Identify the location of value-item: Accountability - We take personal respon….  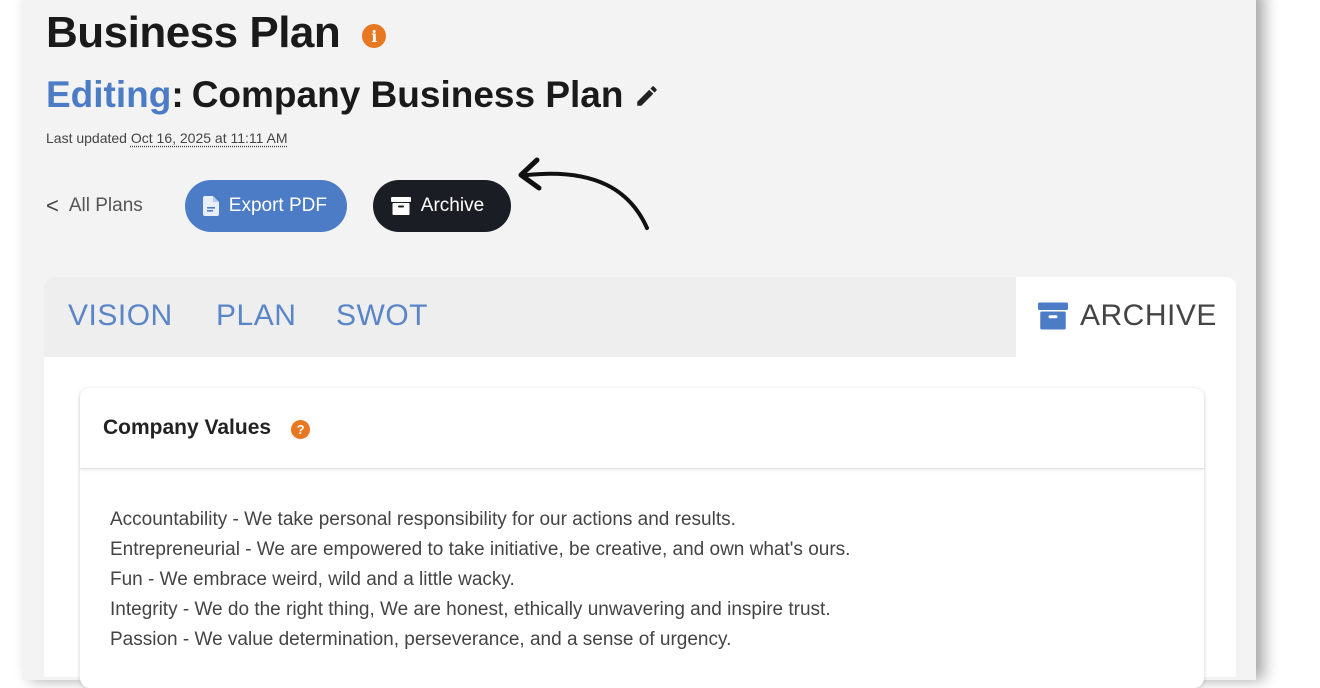
(423, 519).